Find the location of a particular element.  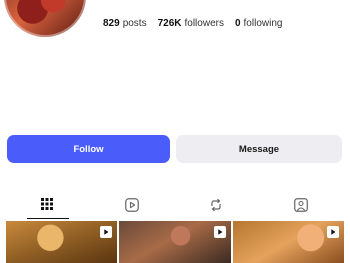

tab-posts is located at coordinates (47, 206).